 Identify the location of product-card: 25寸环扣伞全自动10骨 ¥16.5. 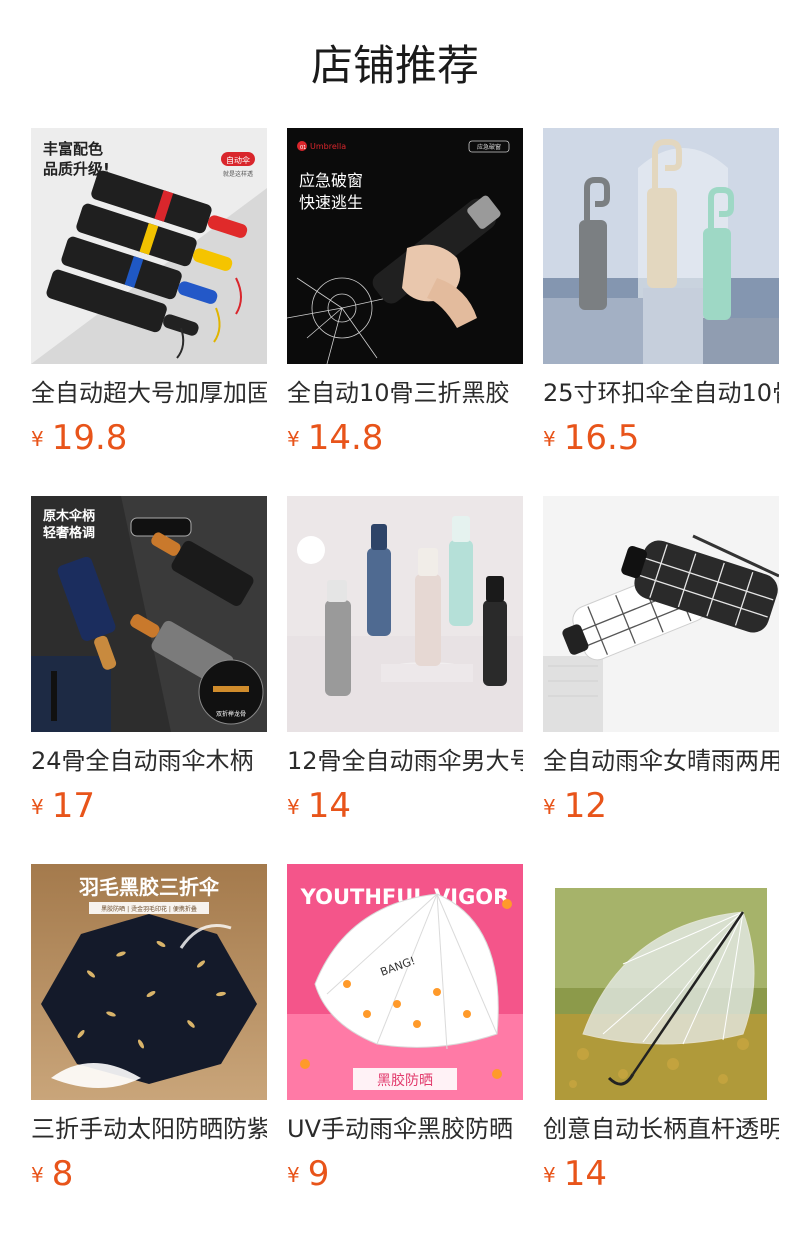
(661, 298).